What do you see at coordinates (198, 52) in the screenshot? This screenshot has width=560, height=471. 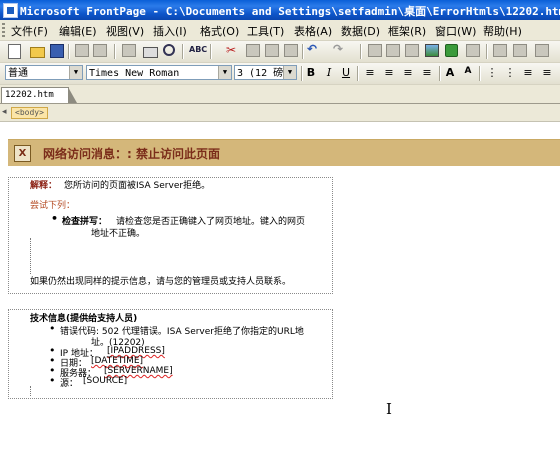 I see `spelling-icon: ABC` at bounding box center [198, 52].